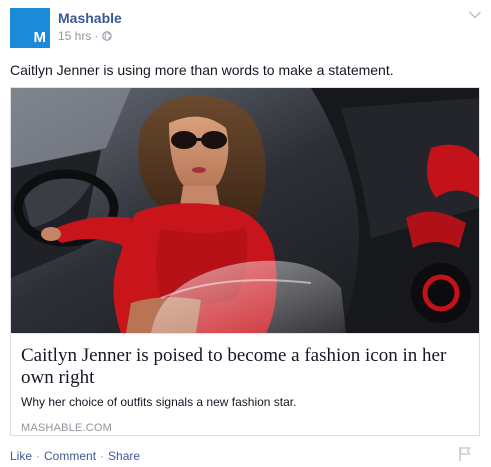 The height and width of the screenshot is (467, 491). Describe the element at coordinates (90, 18) in the screenshot. I see `page-name-link: Mashable` at that location.